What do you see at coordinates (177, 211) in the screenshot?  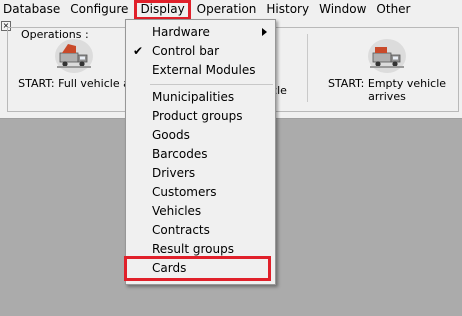 I see `menu-item-label: Vehicles` at bounding box center [177, 211].